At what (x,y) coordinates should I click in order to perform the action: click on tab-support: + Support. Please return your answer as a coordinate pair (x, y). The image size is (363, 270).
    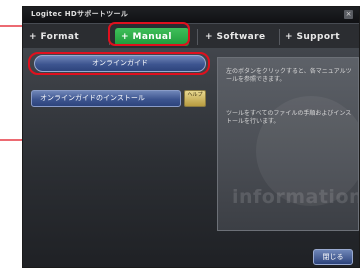
    Looking at the image, I should click on (312, 37).